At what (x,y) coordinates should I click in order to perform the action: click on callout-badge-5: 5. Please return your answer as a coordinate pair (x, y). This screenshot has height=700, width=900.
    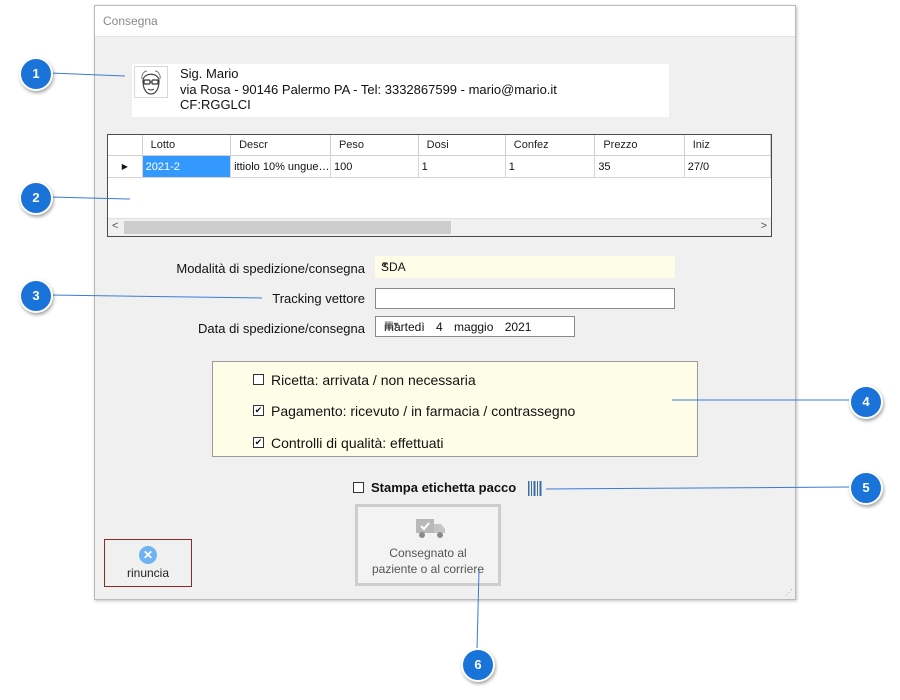
    Looking at the image, I should click on (866, 488).